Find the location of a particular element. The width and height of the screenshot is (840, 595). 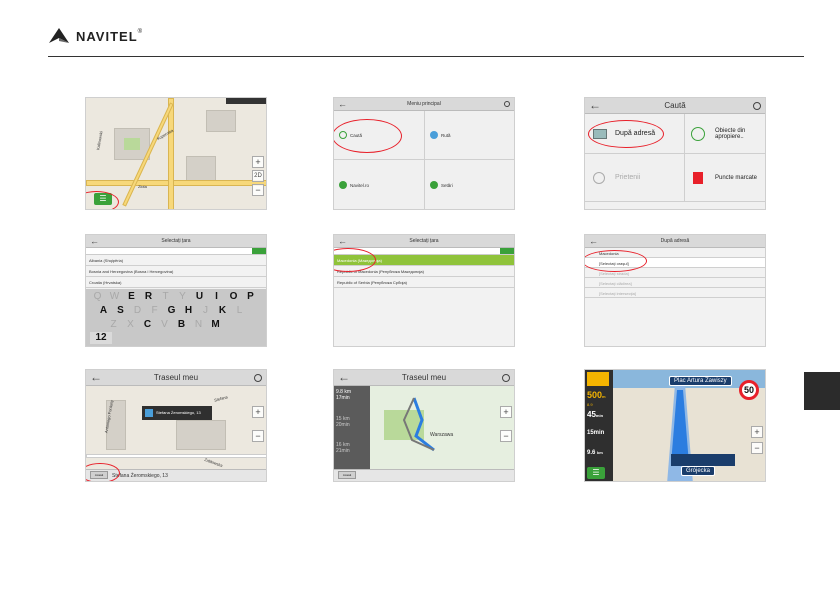

key-l: L is located at coordinates (239, 311).